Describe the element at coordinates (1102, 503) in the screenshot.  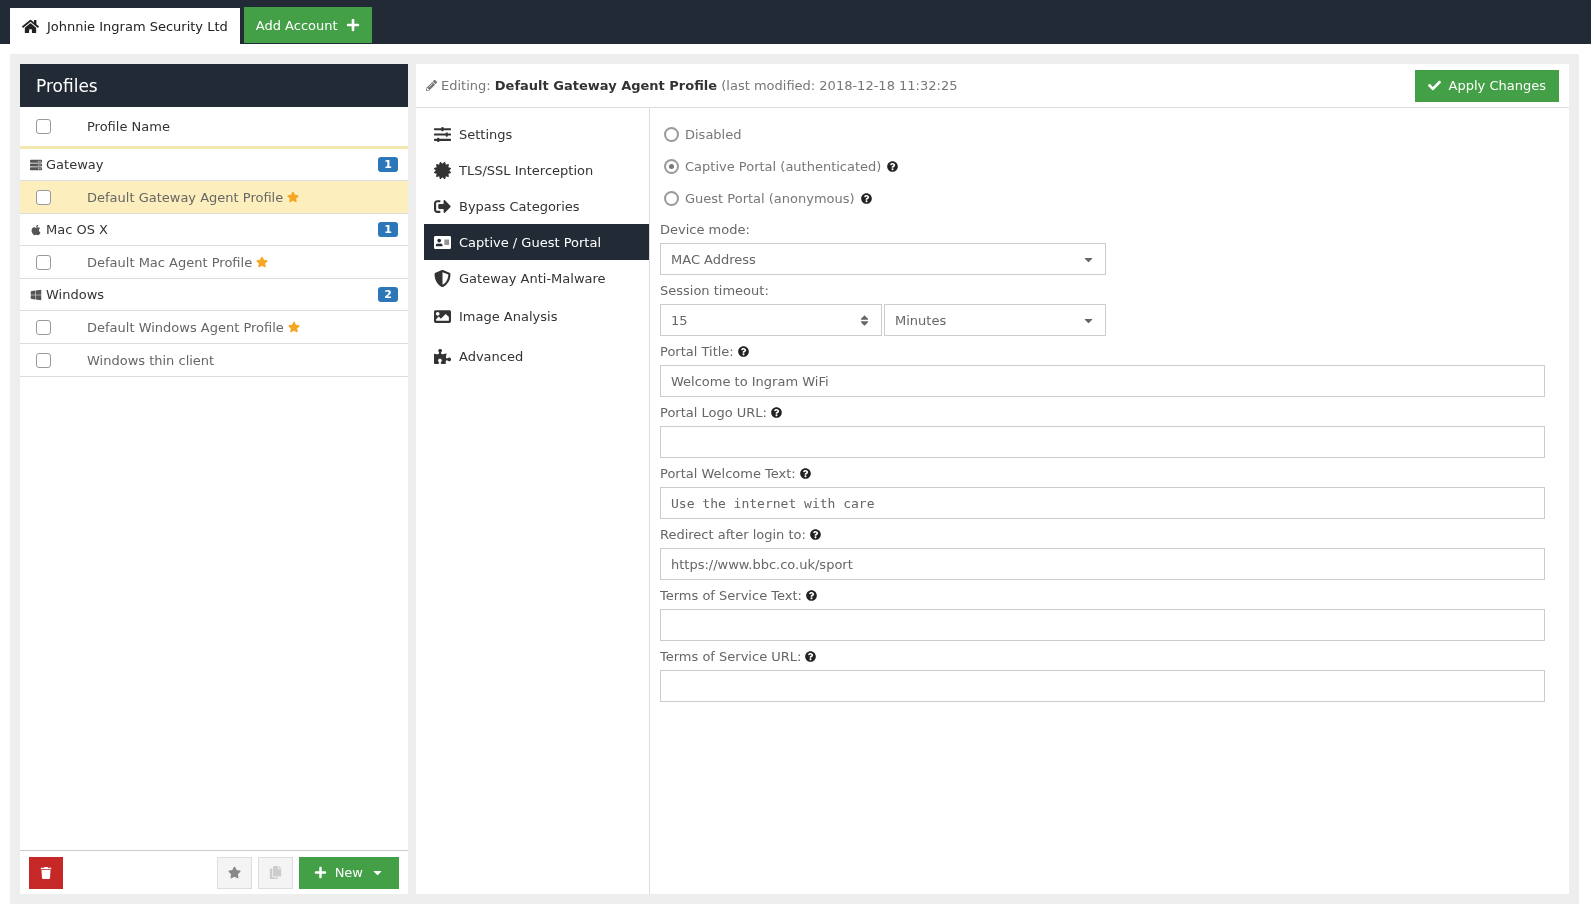
I see `input-field: Use the internet with care` at that location.